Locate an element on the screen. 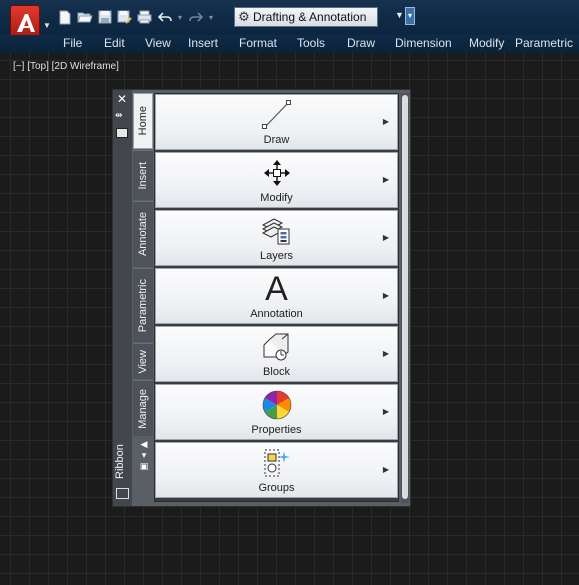 This screenshot has height=585, width=579. panel-annotation: A Annotation ▶ is located at coordinates (276, 296).